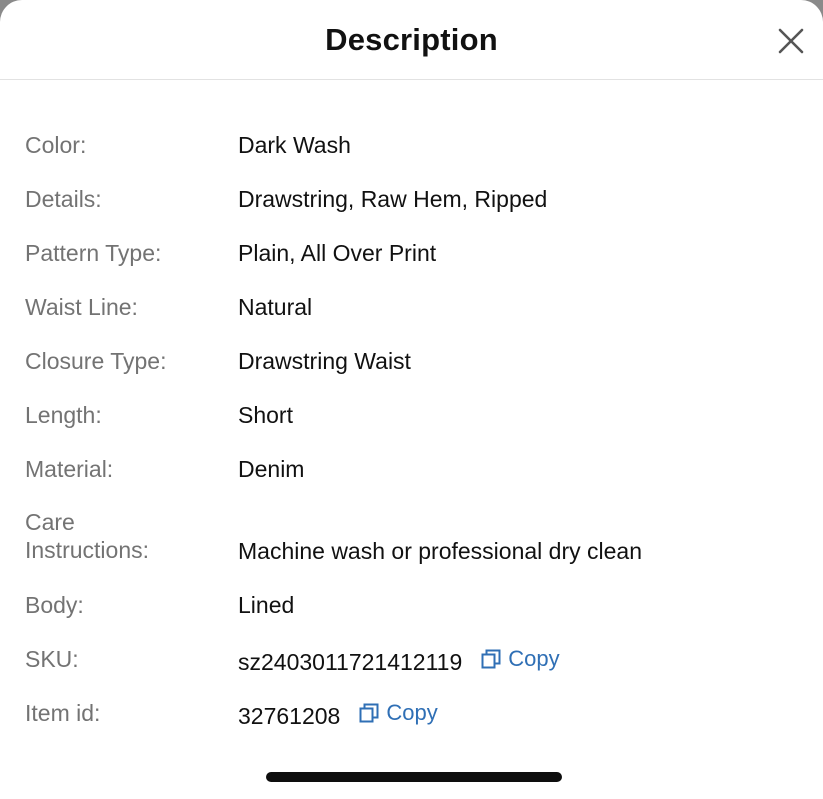  What do you see at coordinates (96, 361) in the screenshot?
I see `attribute-label: Closure Type:` at bounding box center [96, 361].